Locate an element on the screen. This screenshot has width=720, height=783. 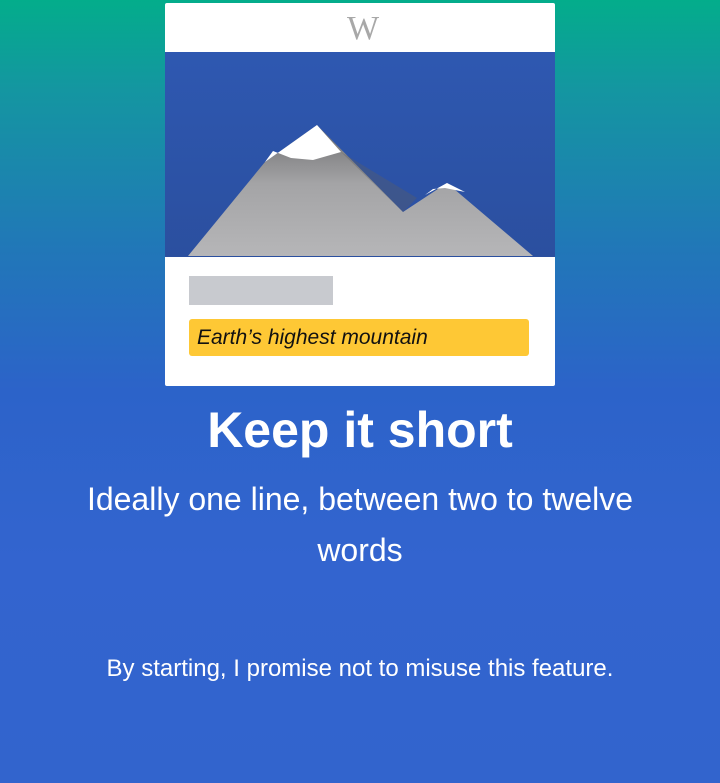
description-highlight: Earth’s highest mountain is located at coordinates (359, 337).